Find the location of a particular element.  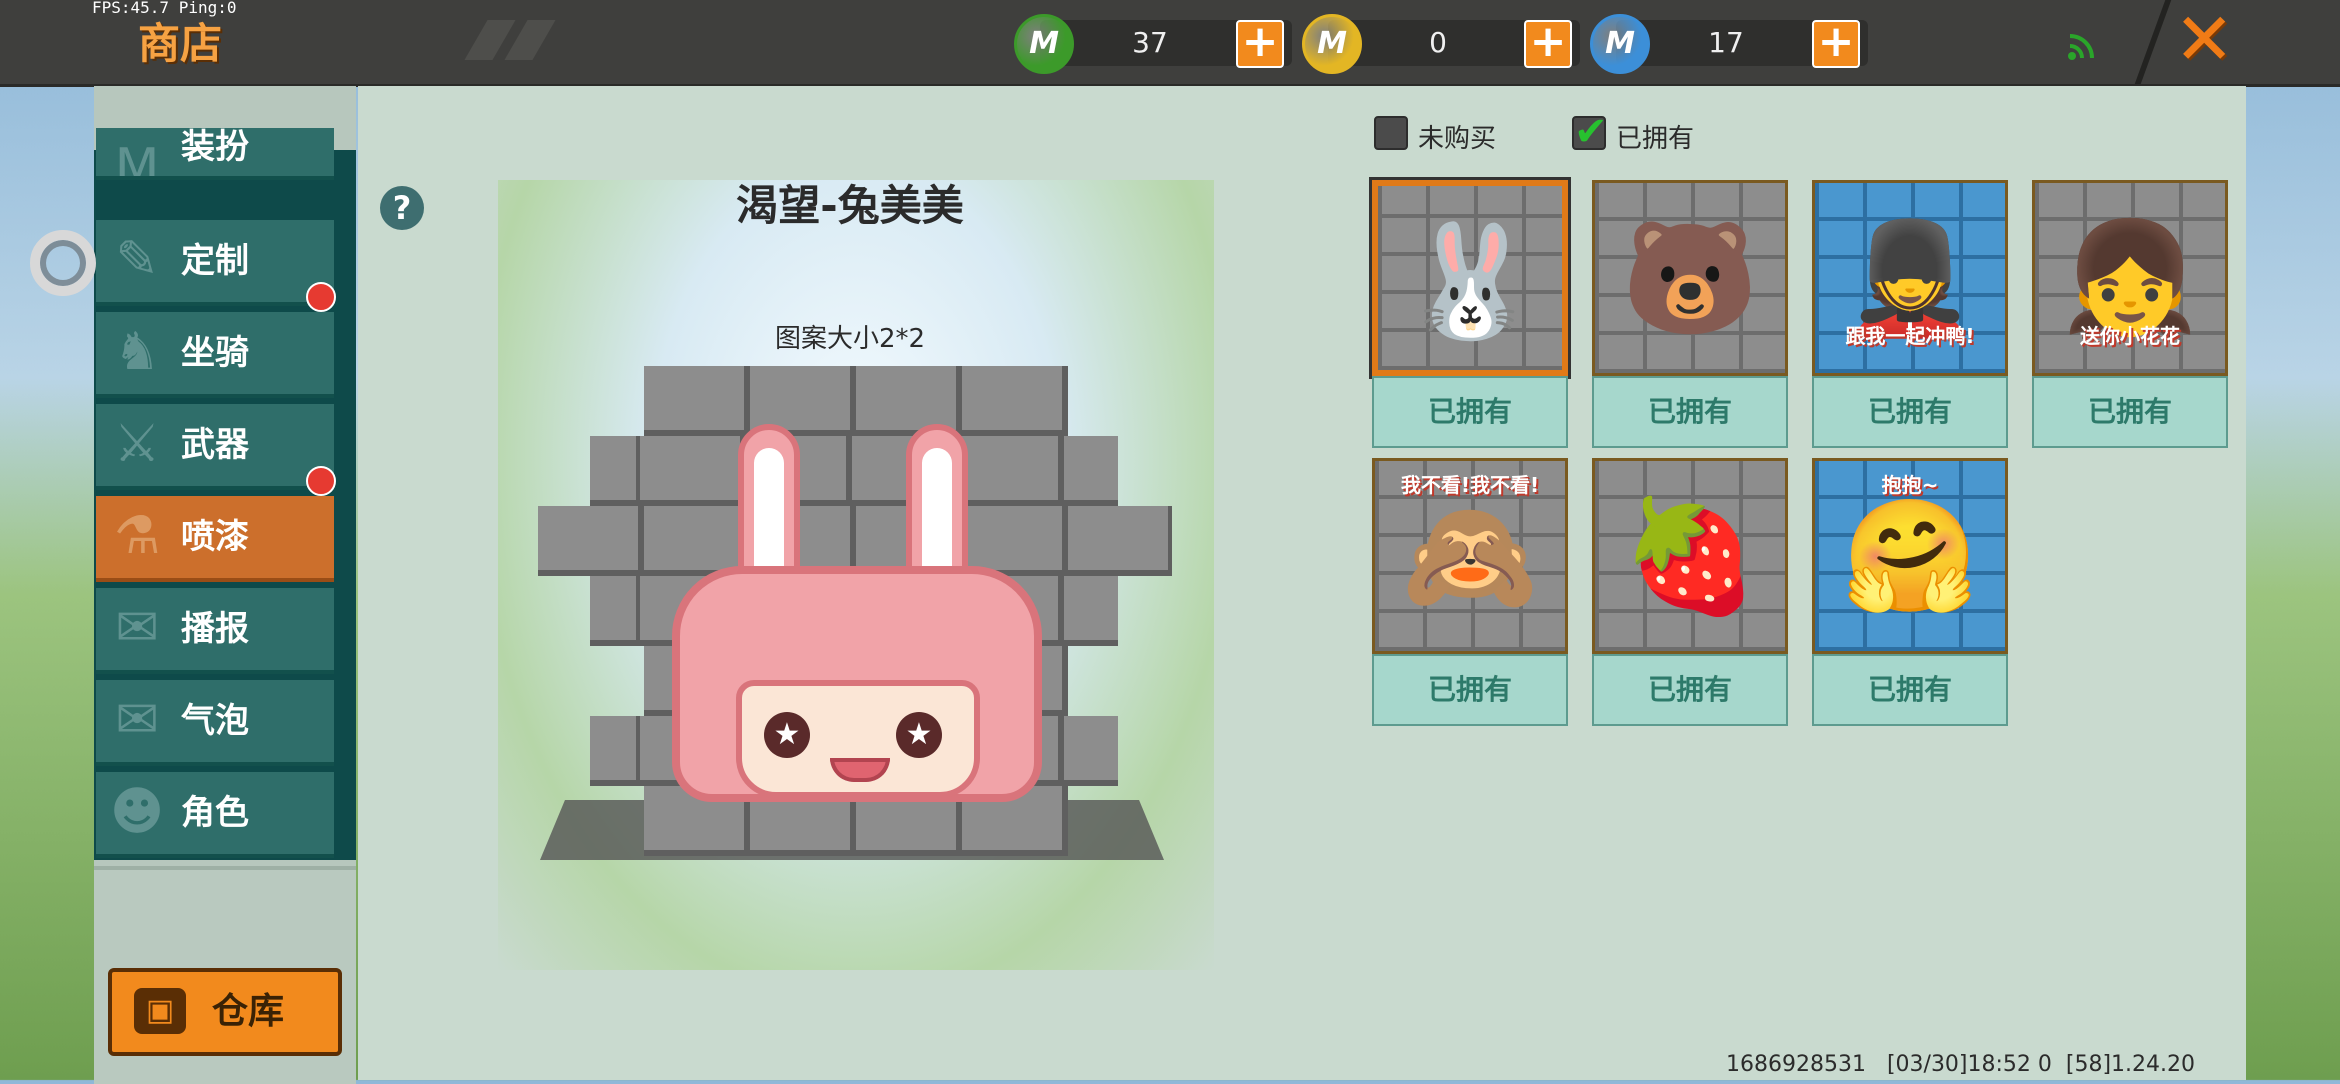

sidebar-item-label: 气泡 is located at coordinates (215, 721).